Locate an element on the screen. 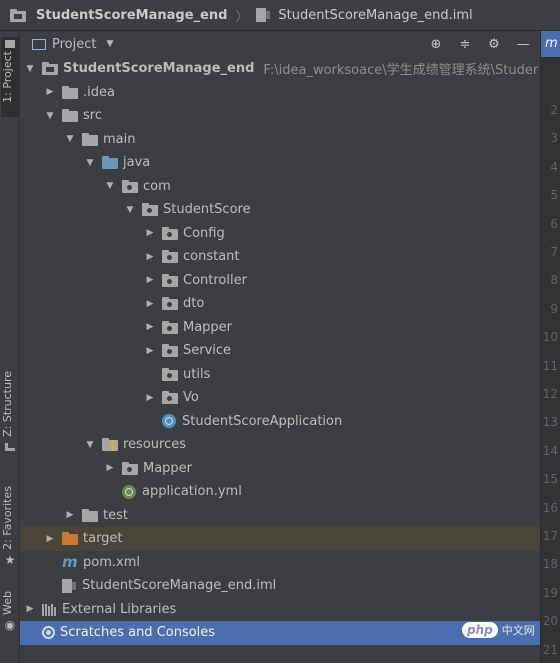 The height and width of the screenshot is (663, 560). tree-node-src: ▼ src is located at coordinates (280, 116).